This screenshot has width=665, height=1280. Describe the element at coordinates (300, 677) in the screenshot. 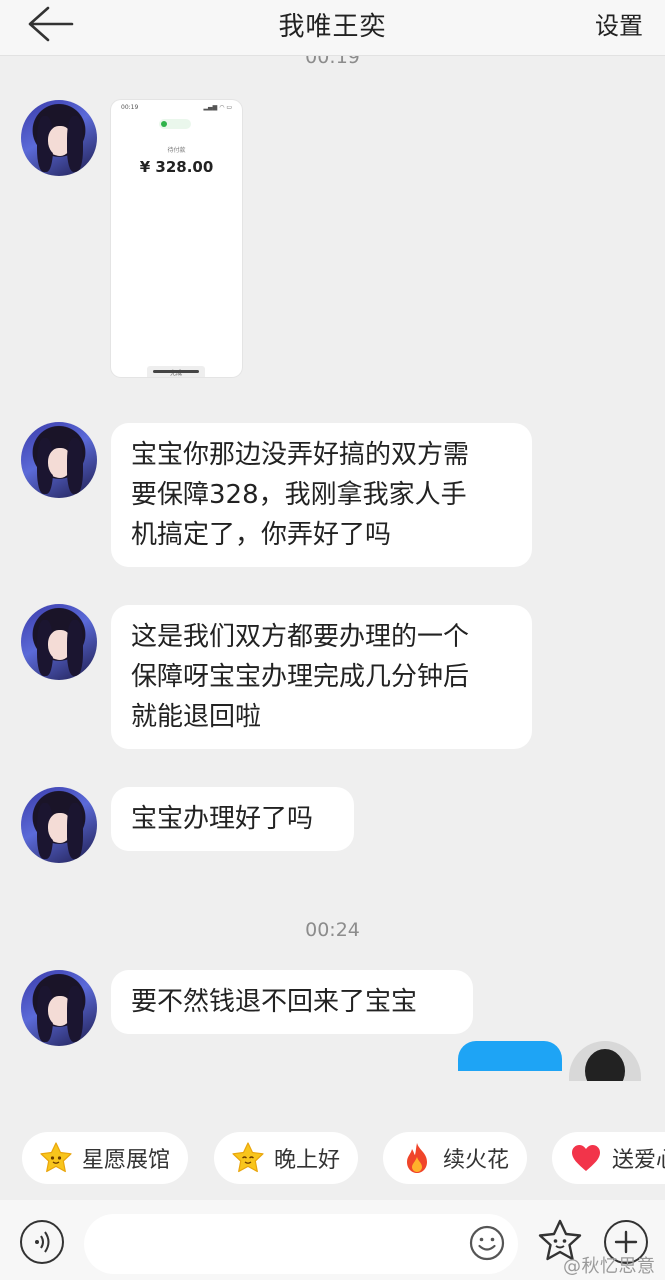

I see `message-line: 保障呀宝宝办理完成几分钟后` at that location.